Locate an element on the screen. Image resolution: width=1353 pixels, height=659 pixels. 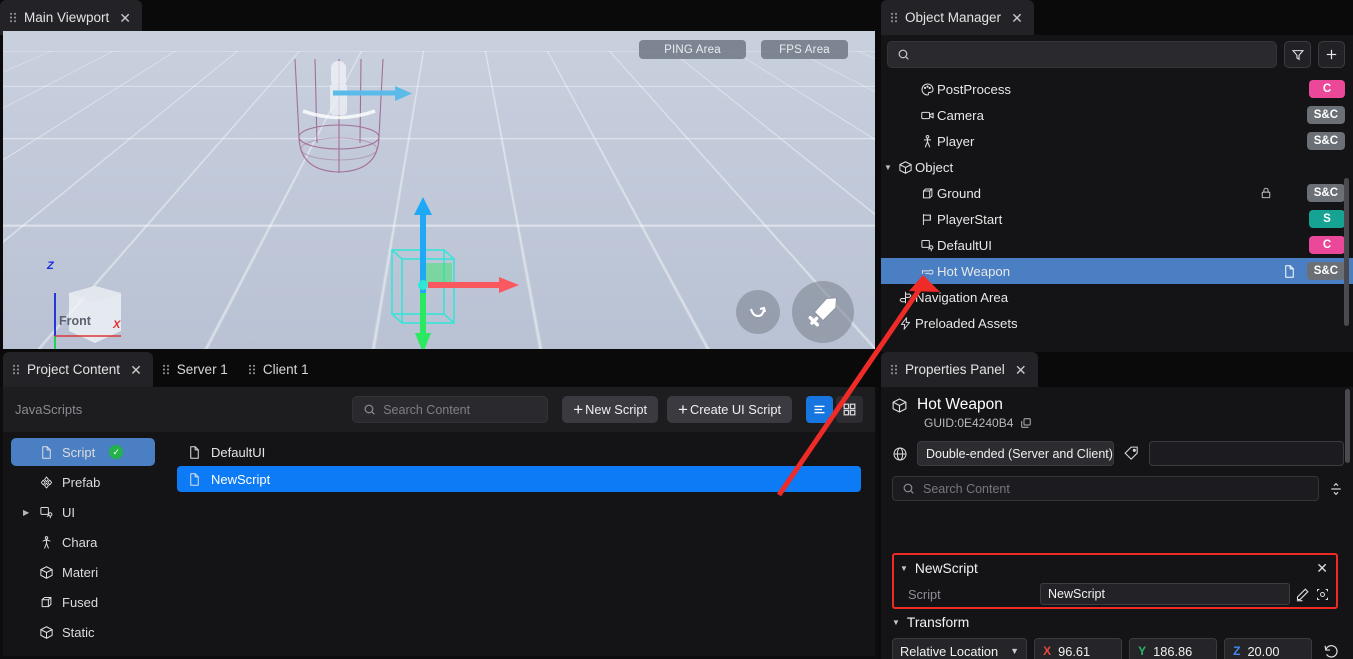
filter-button is located at coordinates (1297, 54).